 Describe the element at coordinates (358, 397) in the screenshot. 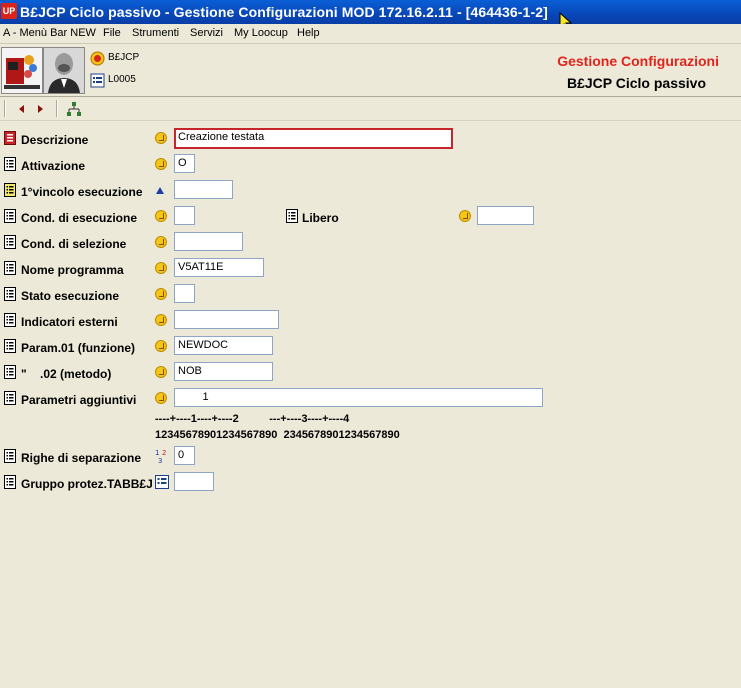

I see `parametri-aggiuntivi-input: 1` at that location.